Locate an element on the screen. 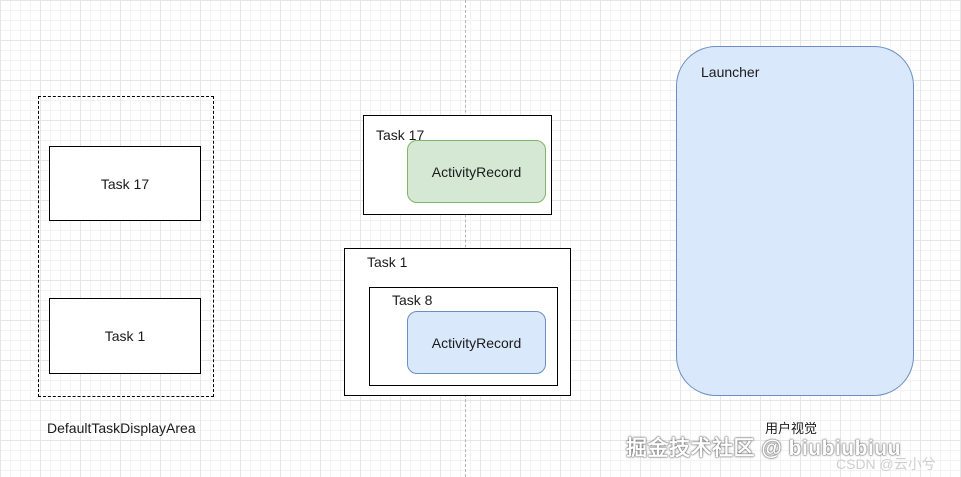  task-8-activity-record-label: ActivityRecord is located at coordinates (476, 342).